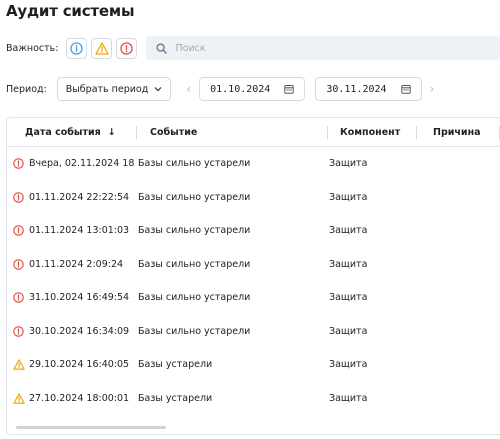 This screenshot has height=439, width=500. I want to click on period-label: Период:, so click(26, 89).